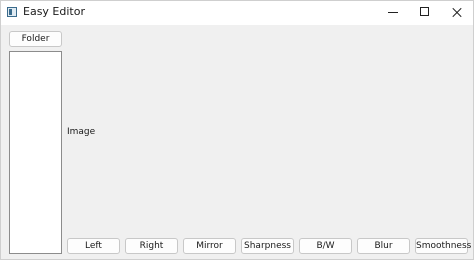 The height and width of the screenshot is (260, 474). Describe the element at coordinates (457, 13) in the screenshot. I see `close-button` at that location.